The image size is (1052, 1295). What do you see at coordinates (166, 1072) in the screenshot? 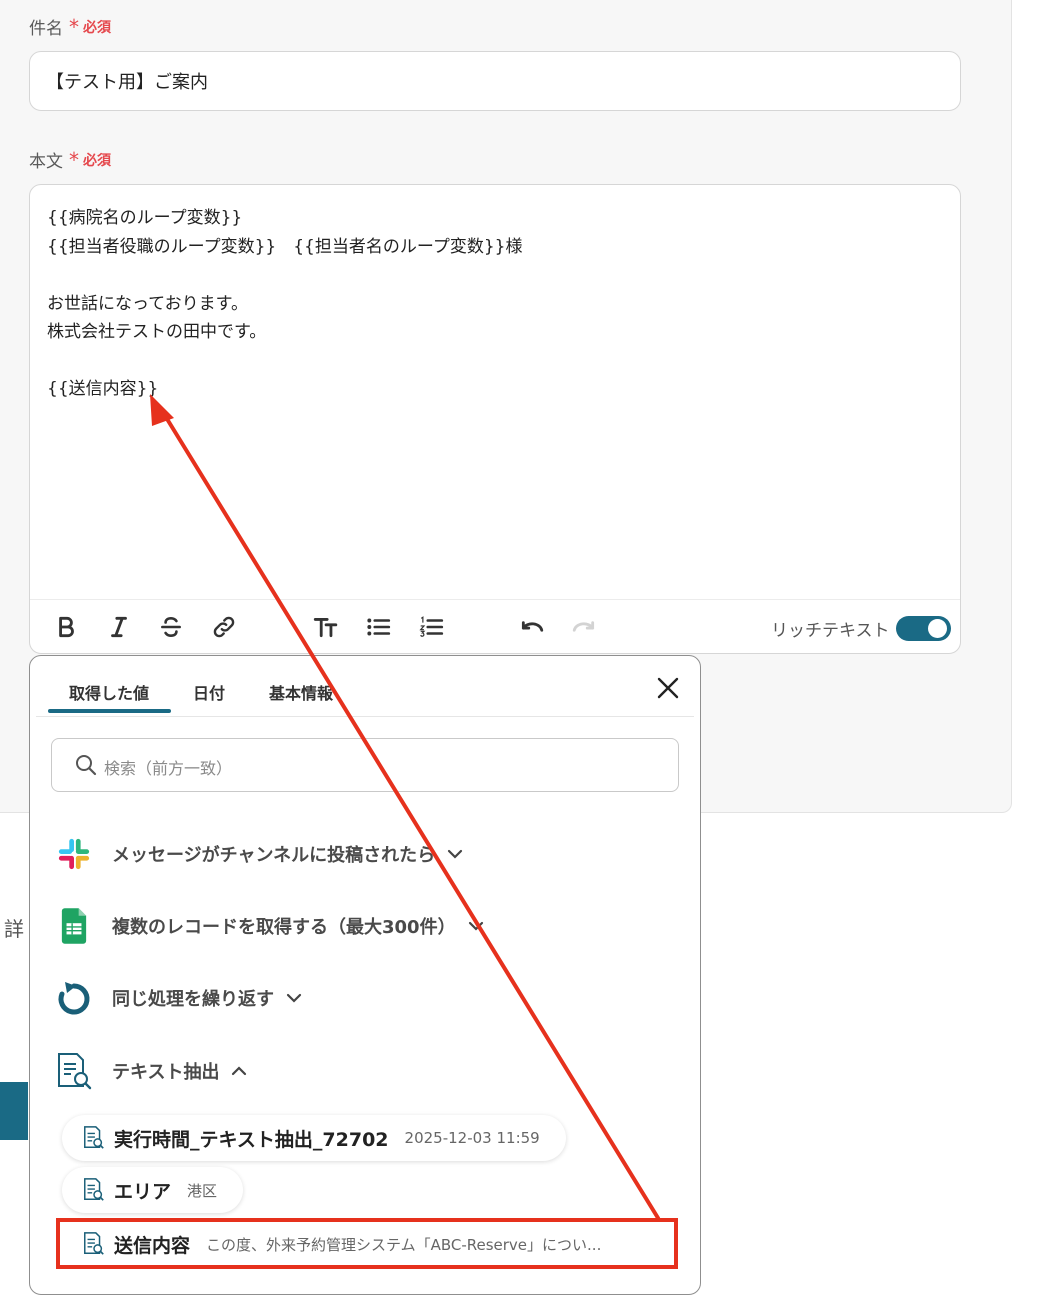
I see `group-label: テキスト抽出` at bounding box center [166, 1072].